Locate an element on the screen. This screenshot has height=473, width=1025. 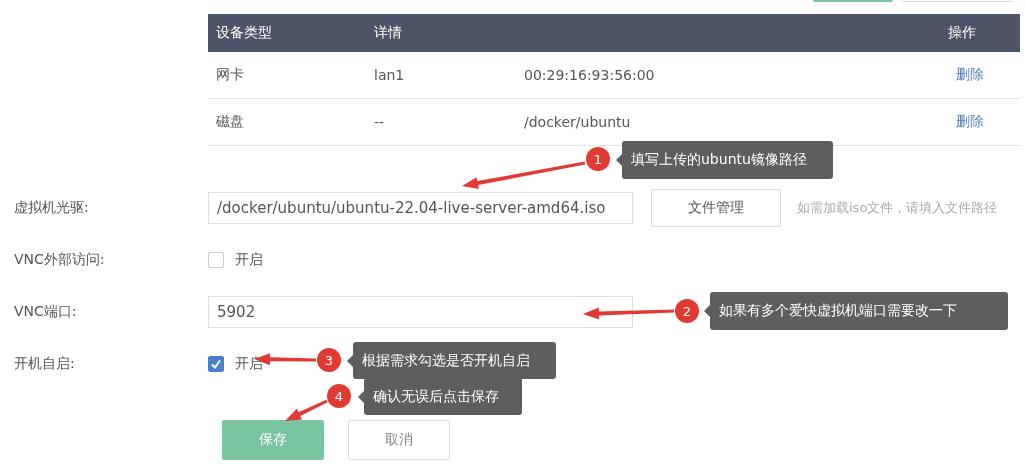
table-cell-text: lan1 is located at coordinates (389, 75).